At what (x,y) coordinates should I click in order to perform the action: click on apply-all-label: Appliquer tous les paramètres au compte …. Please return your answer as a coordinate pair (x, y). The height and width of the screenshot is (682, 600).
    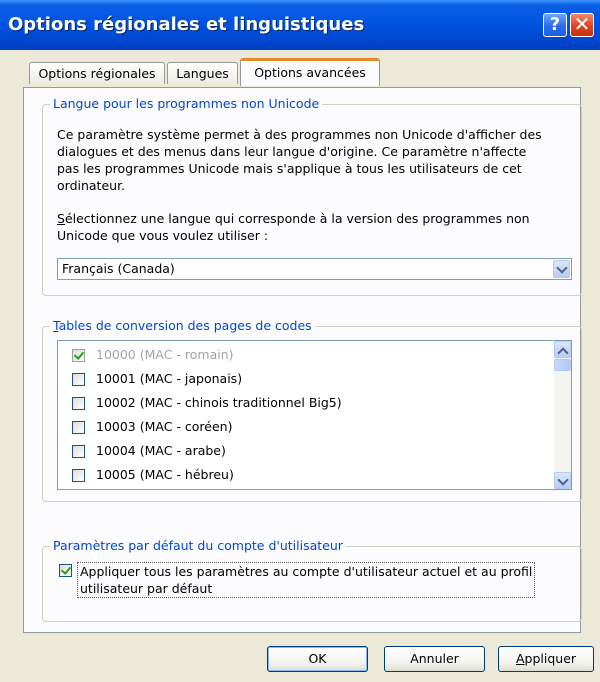
    Looking at the image, I should click on (306, 580).